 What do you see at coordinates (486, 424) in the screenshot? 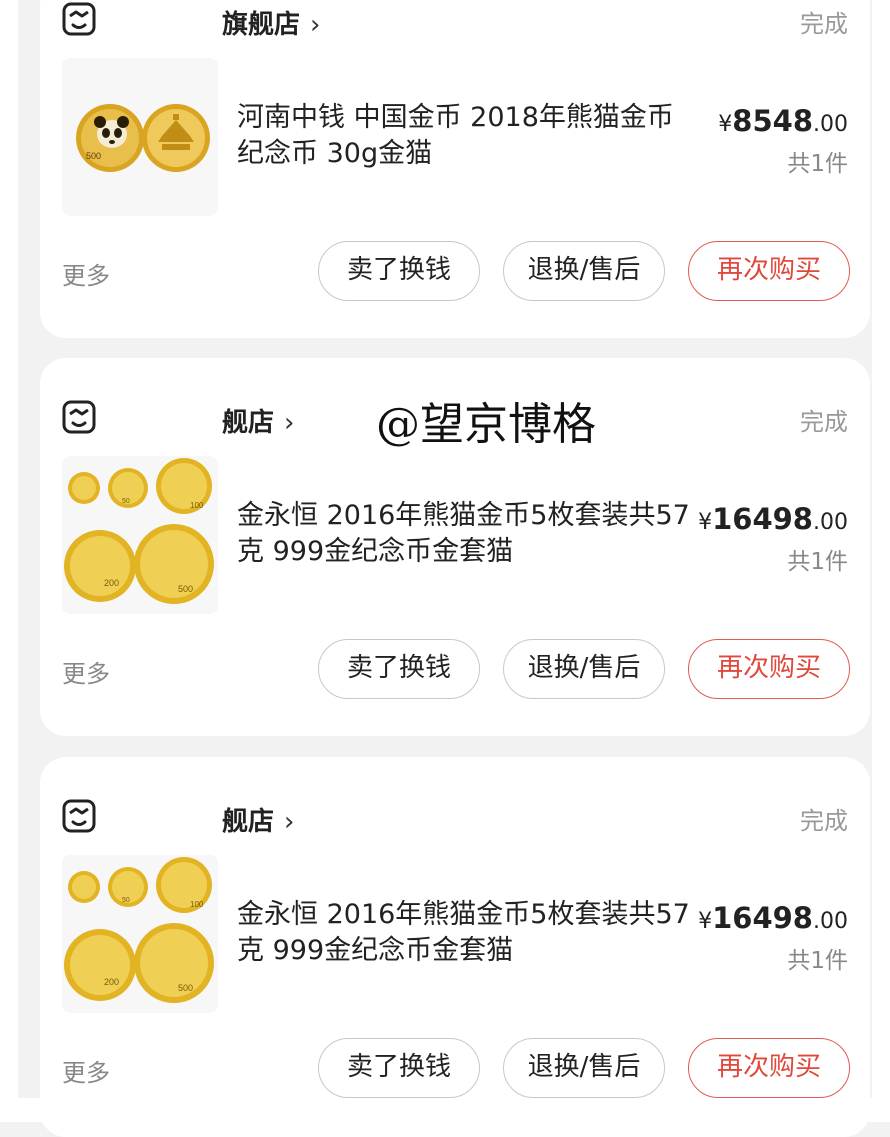
I see `watermark: @望京博格` at bounding box center [486, 424].